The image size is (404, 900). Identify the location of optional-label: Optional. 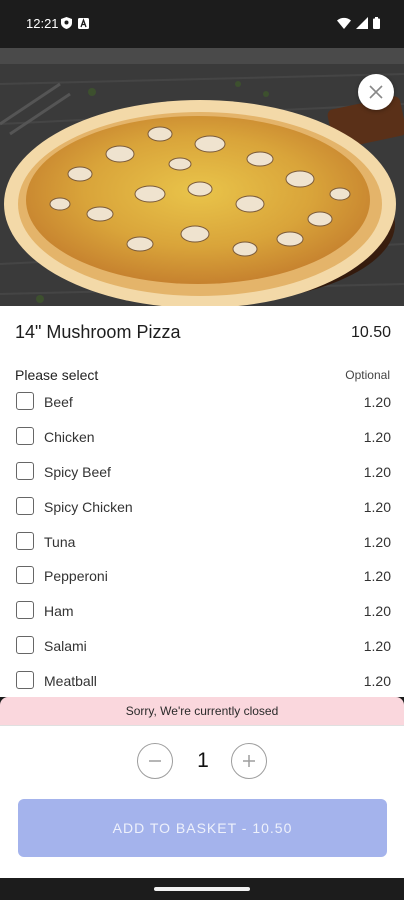
(367, 375).